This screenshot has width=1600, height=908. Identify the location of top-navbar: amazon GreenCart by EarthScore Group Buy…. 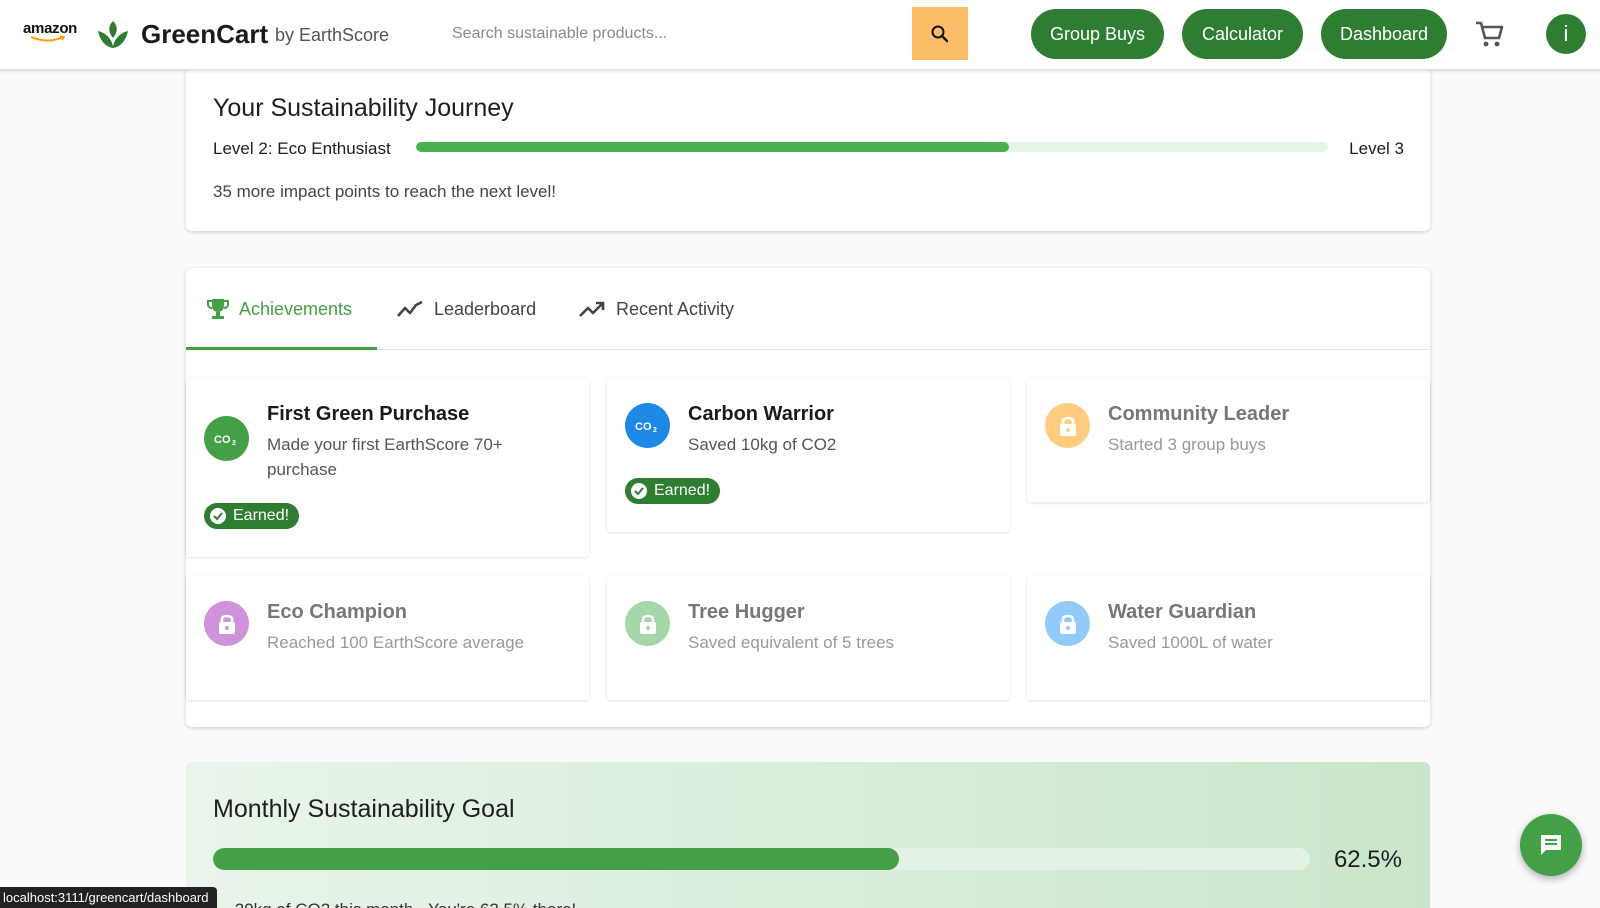
(800, 35).